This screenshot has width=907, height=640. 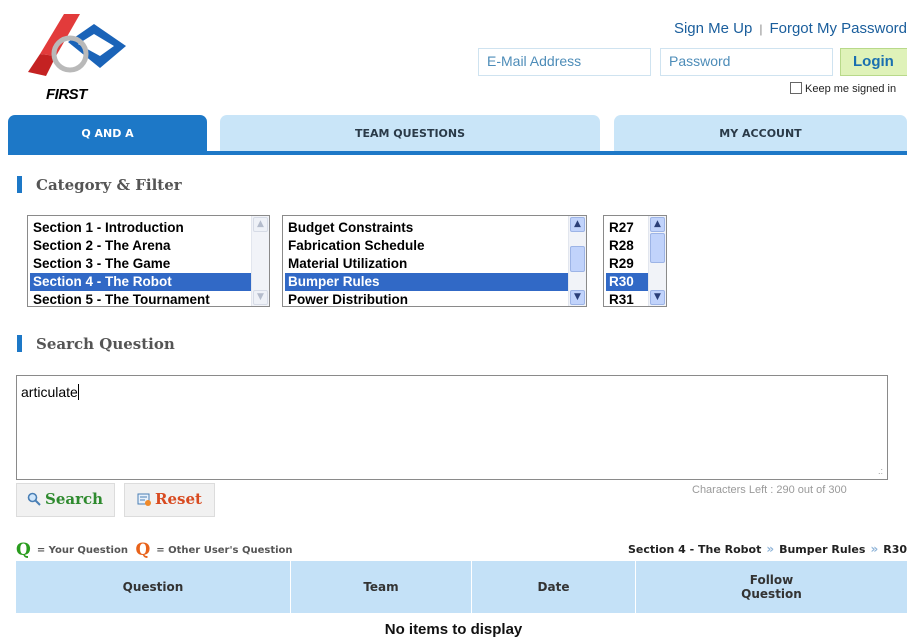 What do you see at coordinates (82, 550) in the screenshot?
I see `your-question-legend: = Your Question` at bounding box center [82, 550].